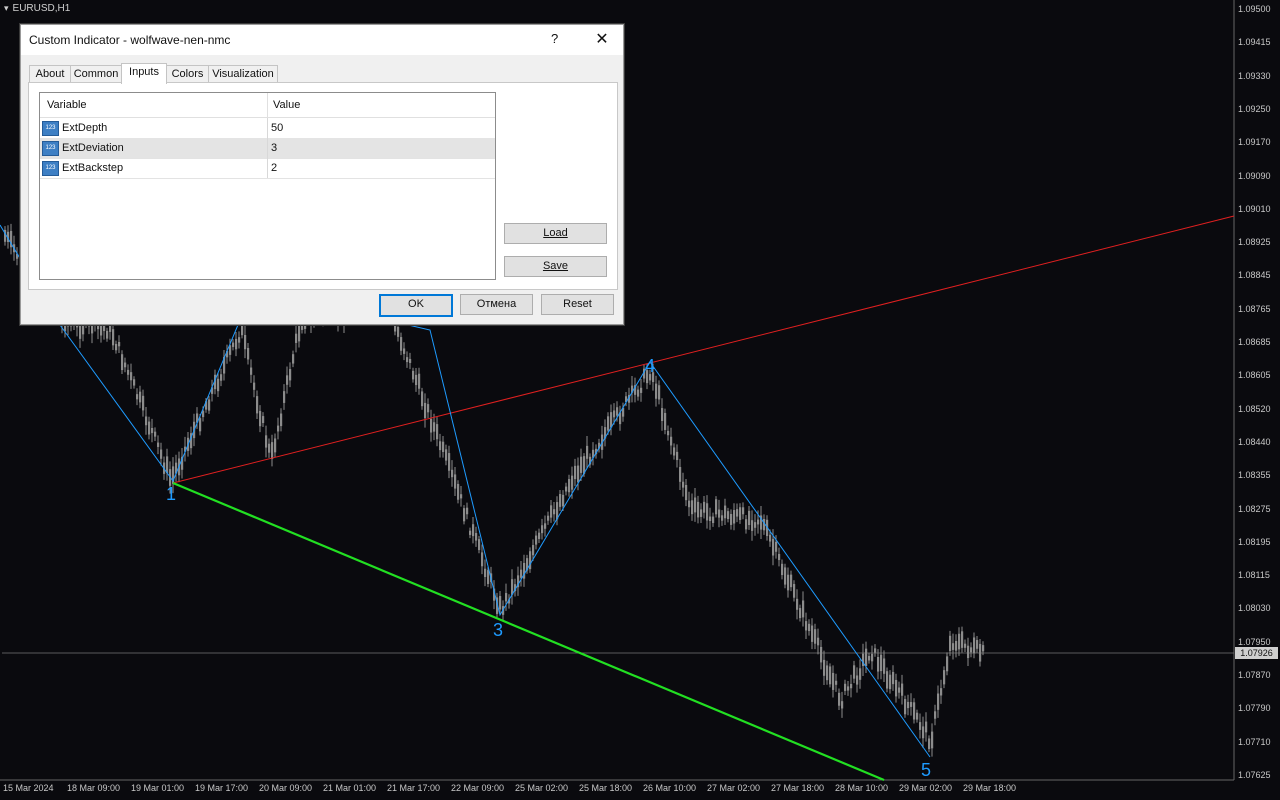 This screenshot has height=800, width=1280. Describe the element at coordinates (1254, 9) in the screenshot. I see `price-tick-label: 1.09500` at that location.